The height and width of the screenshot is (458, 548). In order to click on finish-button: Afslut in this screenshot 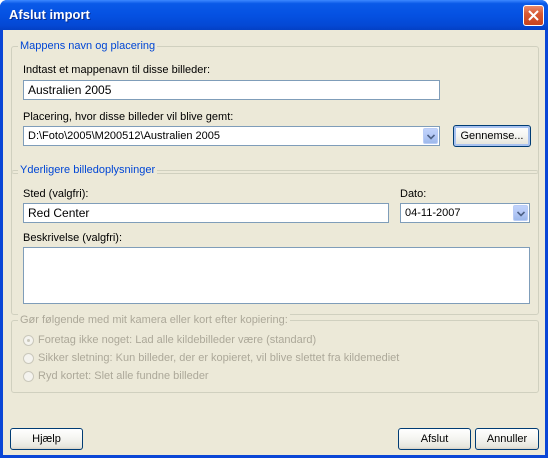, I will do `click(434, 439)`.